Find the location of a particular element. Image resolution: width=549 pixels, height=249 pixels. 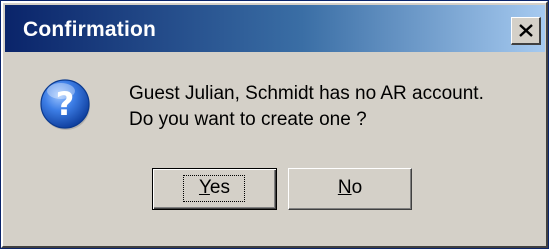

yes-button: Yes is located at coordinates (214, 189).